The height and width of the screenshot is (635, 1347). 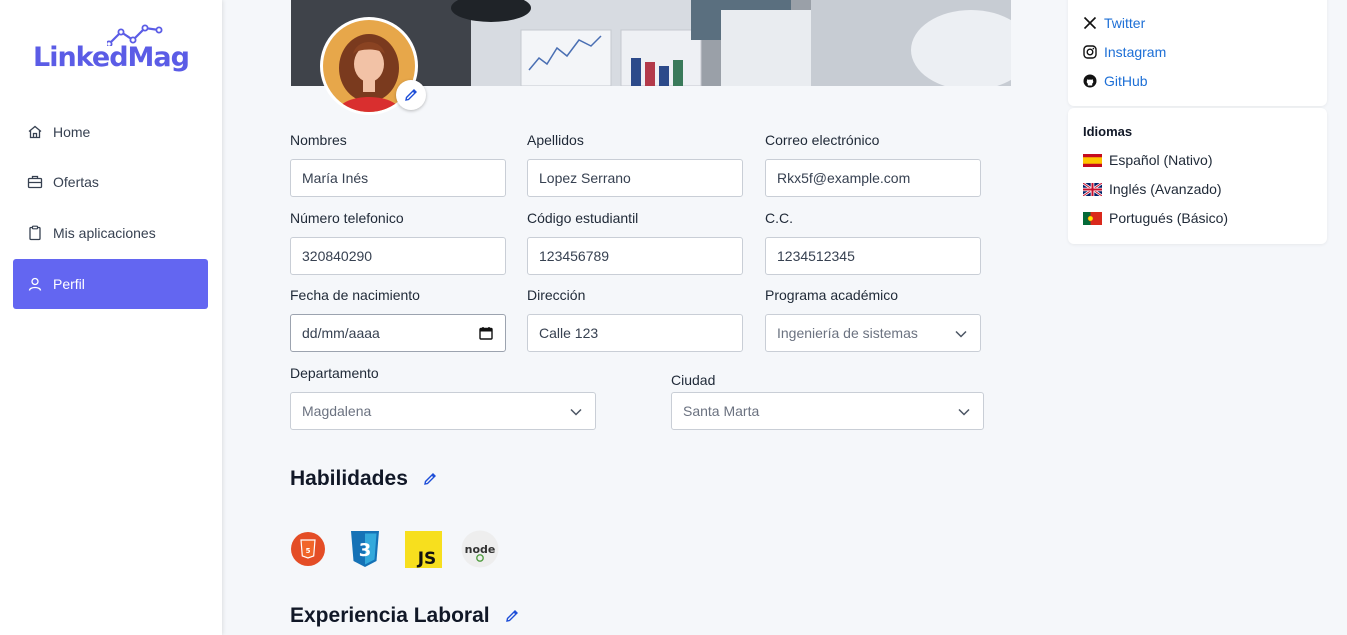 What do you see at coordinates (111, 57) in the screenshot?
I see `brand-name: LinkedMag` at bounding box center [111, 57].